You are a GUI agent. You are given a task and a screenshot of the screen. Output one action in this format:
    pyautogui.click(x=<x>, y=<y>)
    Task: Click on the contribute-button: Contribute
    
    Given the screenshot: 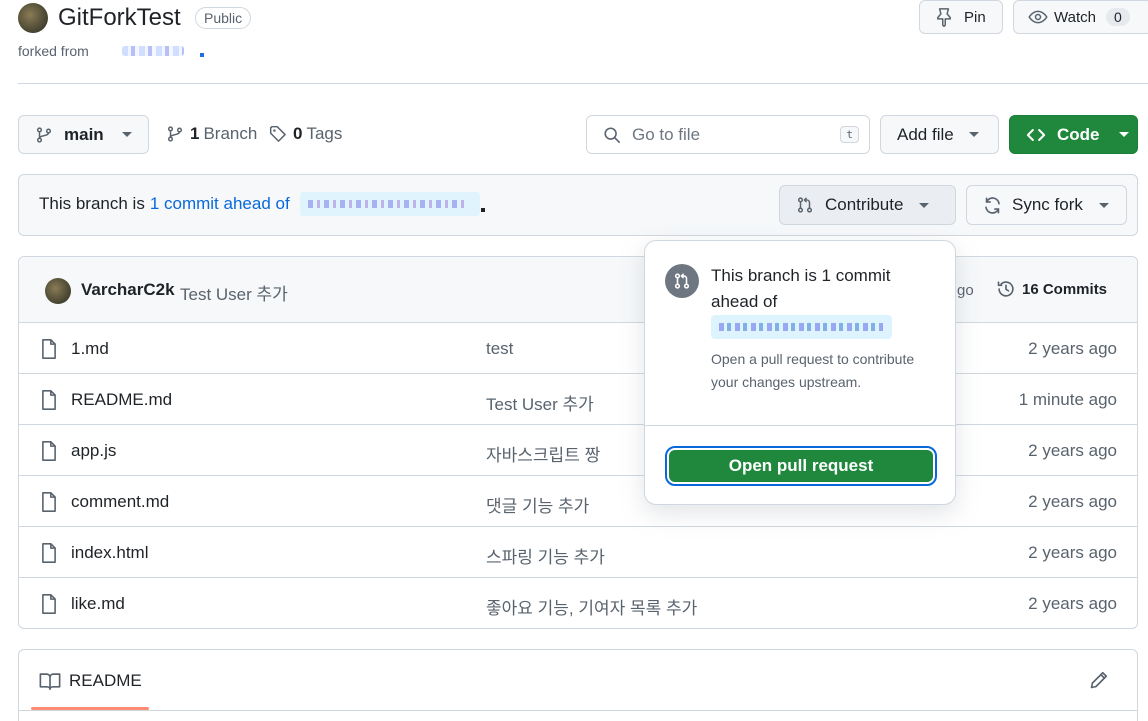 What is the action you would take?
    pyautogui.click(x=867, y=205)
    